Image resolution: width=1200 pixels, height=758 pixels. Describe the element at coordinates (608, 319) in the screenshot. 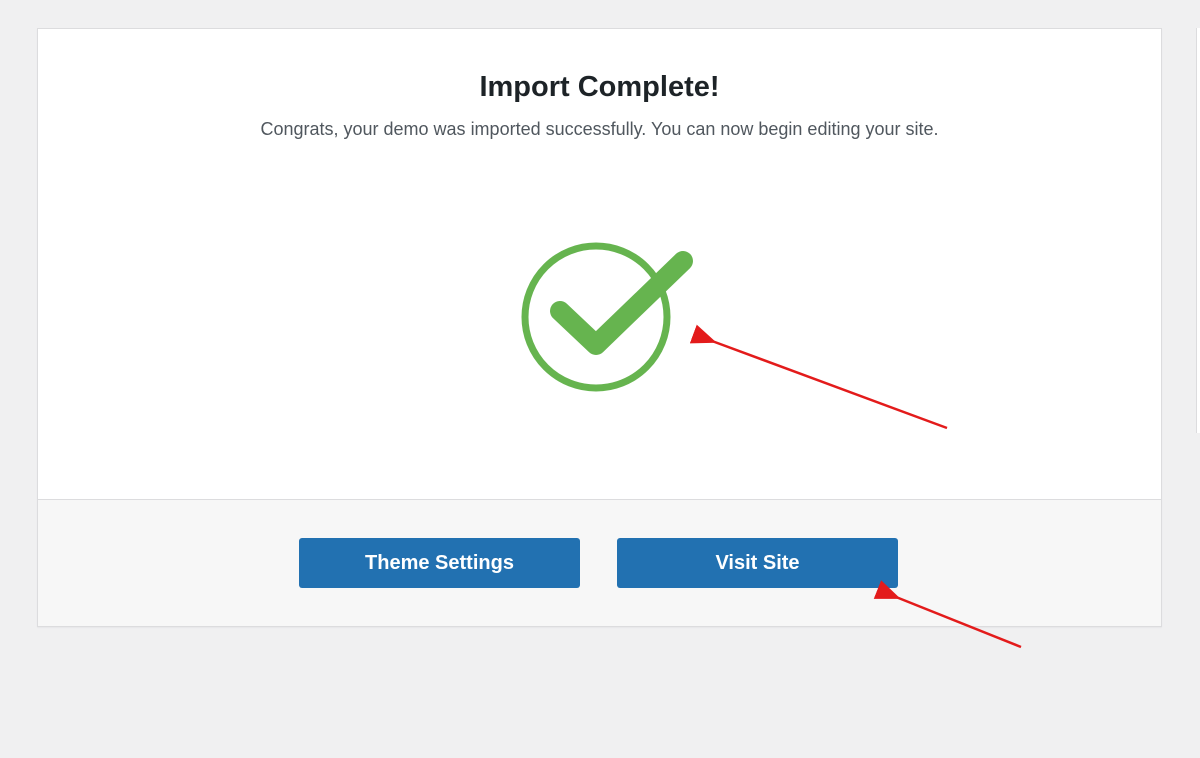

I see `check-circle-icon` at that location.